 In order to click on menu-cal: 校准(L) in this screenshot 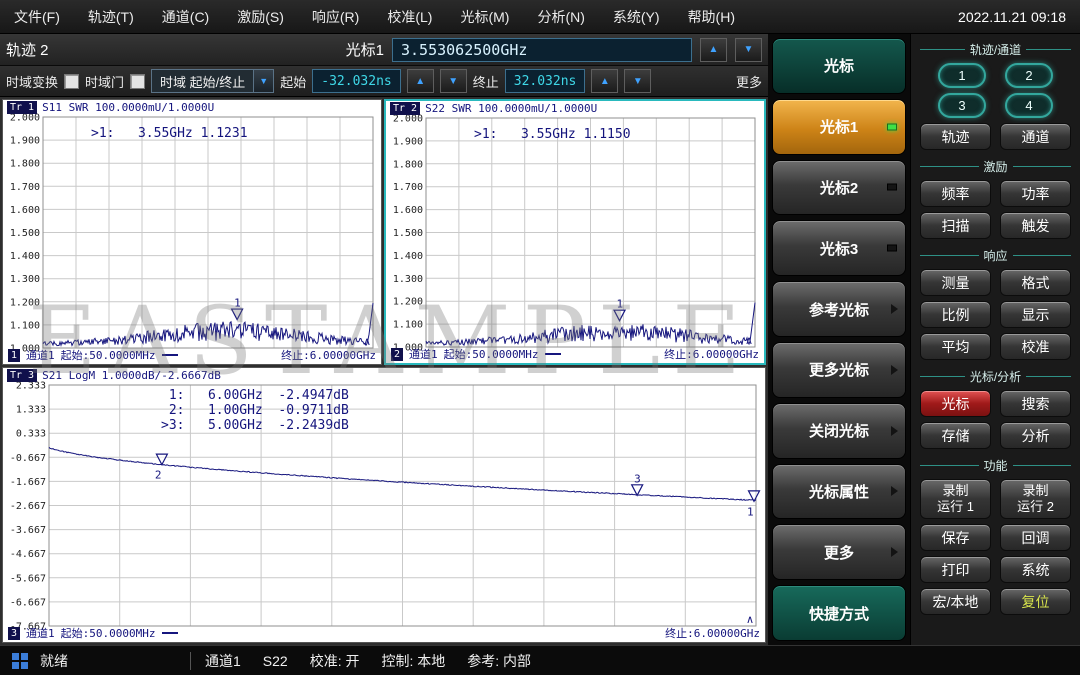, I will do `click(409, 16)`.